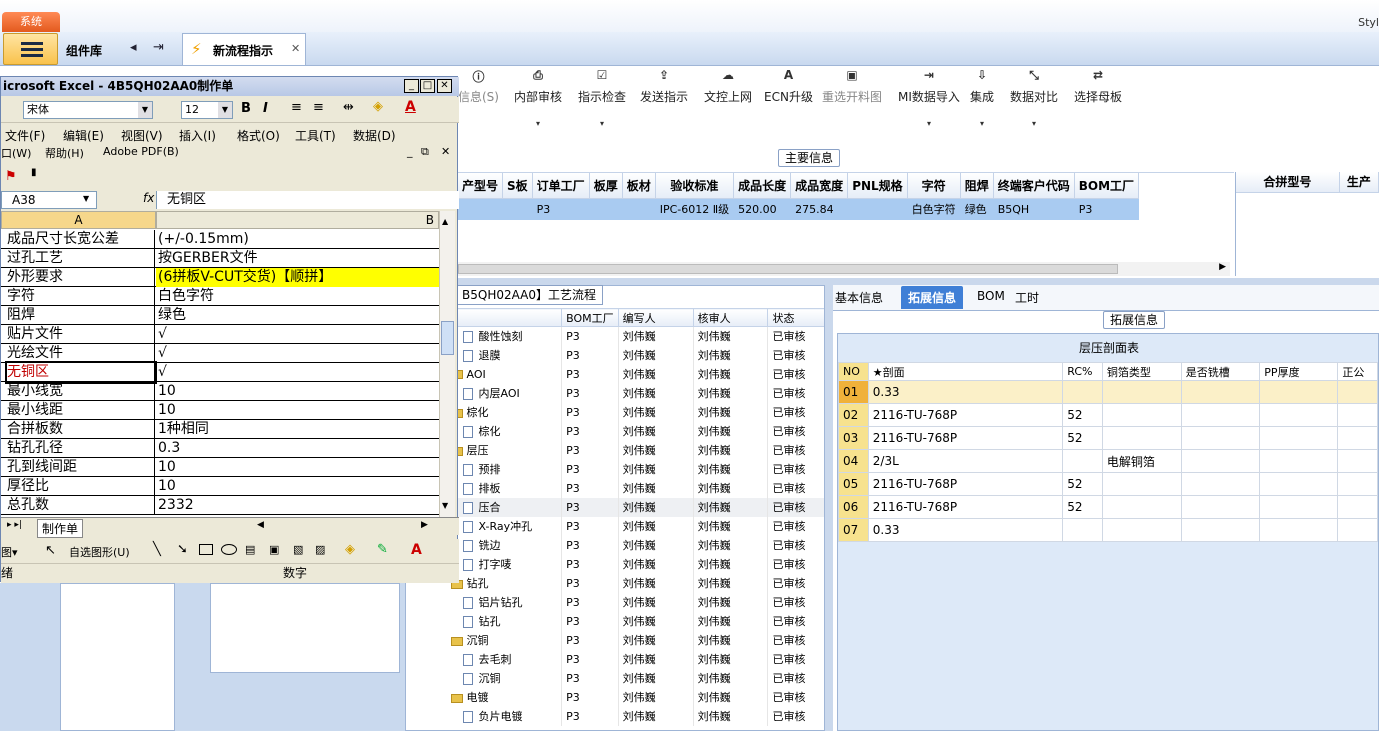  What do you see at coordinates (81, 315) in the screenshot?
I see `cell-a: 阻焊` at bounding box center [81, 315].